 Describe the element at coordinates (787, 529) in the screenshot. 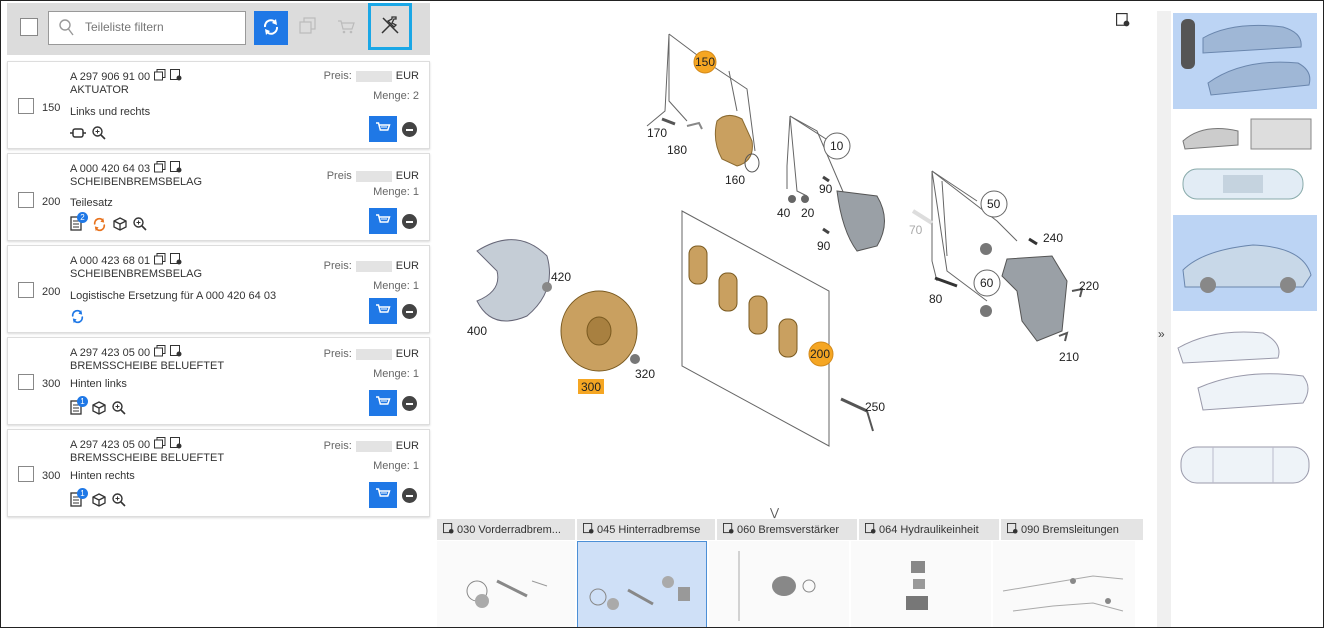

I see `tab-060: 060 Bremsverstärker` at that location.